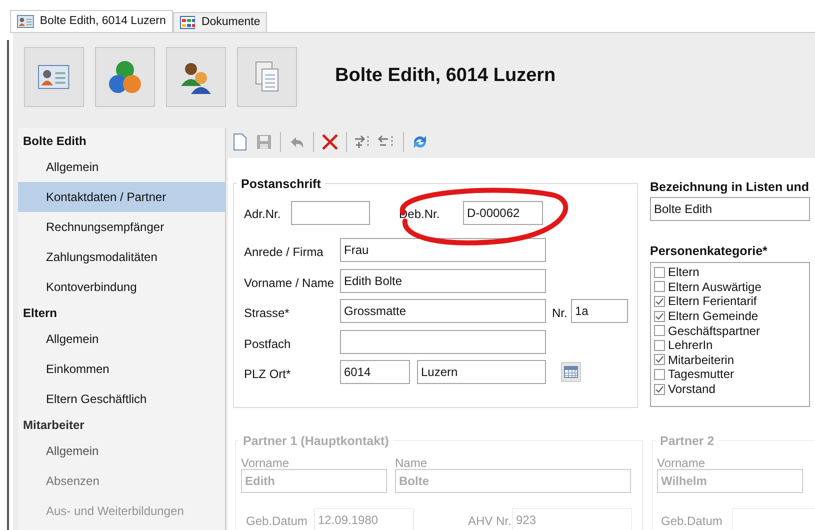 The image size is (815, 530). Describe the element at coordinates (55, 141) in the screenshot. I see `sidebar-heading: Bolte Edith` at that location.